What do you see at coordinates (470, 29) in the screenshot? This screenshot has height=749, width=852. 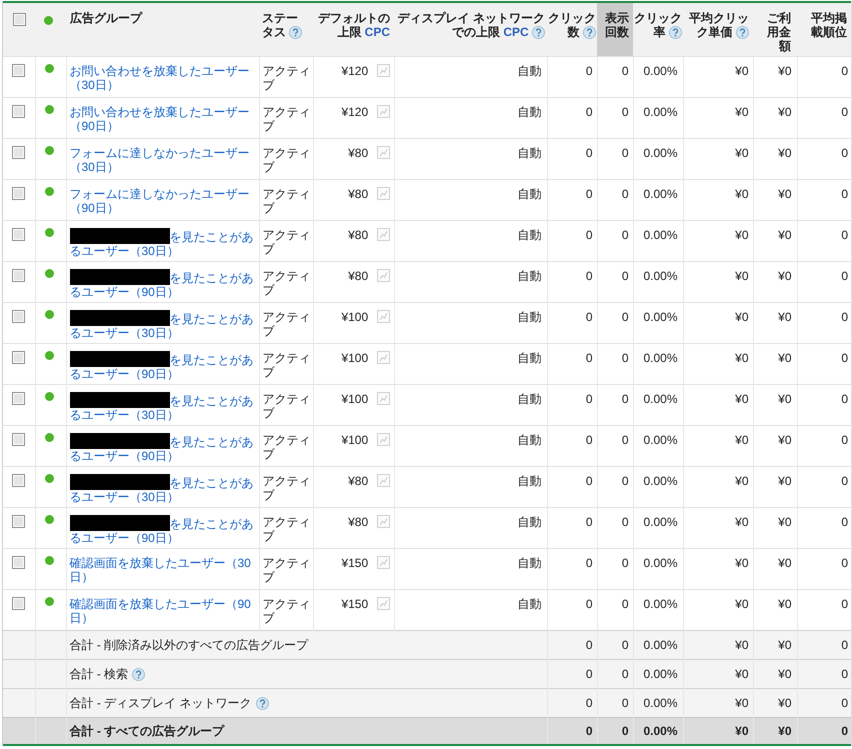 I see `column-header: ディスプレイ ネットワークでの上限 CPC` at bounding box center [470, 29].